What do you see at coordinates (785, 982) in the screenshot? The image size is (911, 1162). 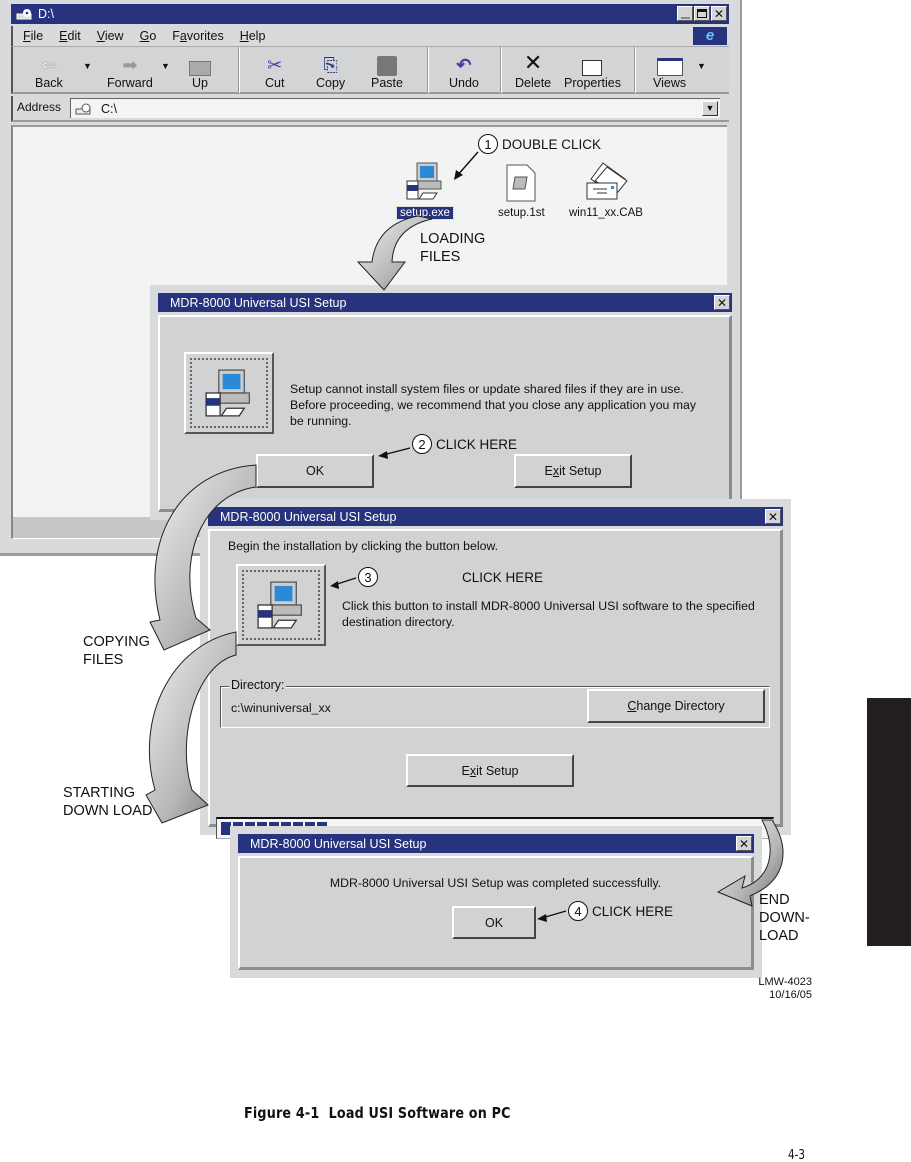 I see `drawing-number: LMW-4023` at bounding box center [785, 982].